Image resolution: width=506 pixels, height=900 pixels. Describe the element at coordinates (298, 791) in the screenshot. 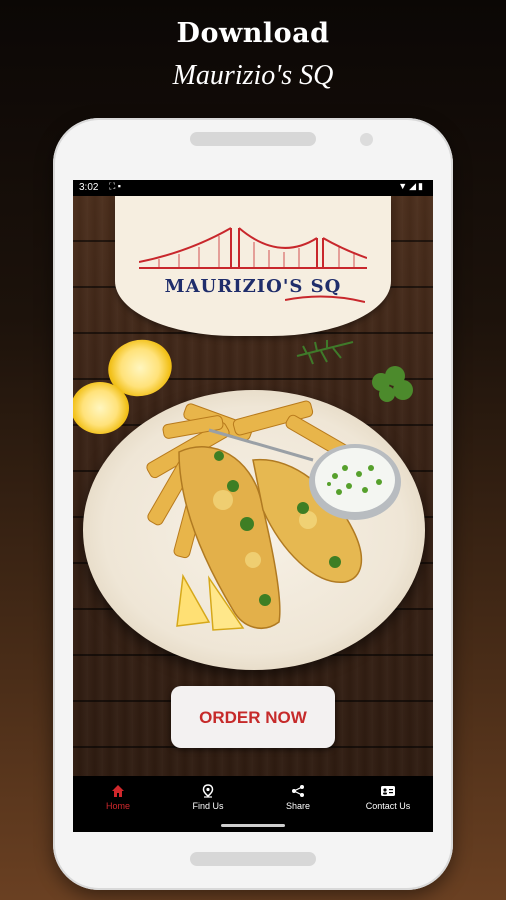

I see `share-icon` at that location.